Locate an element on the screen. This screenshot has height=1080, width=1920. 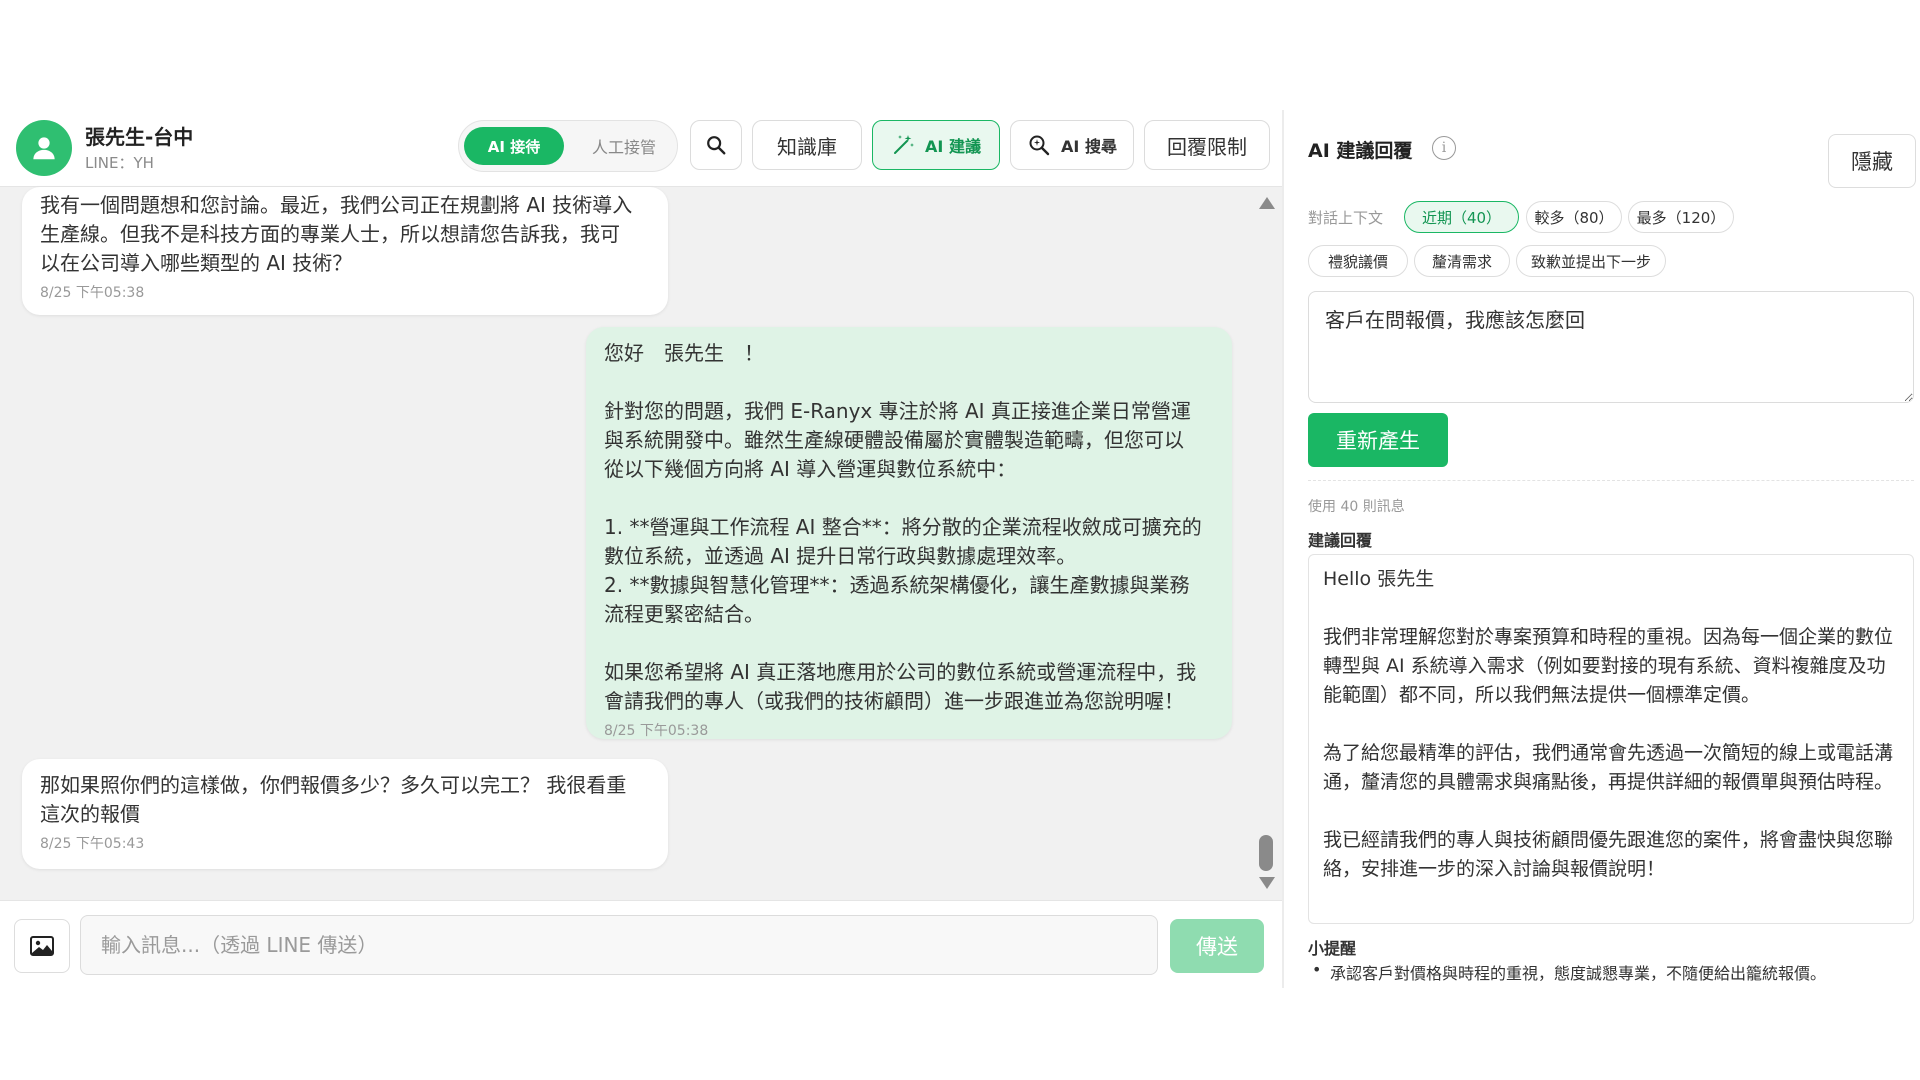
ai-suggest-button: AI 建議 is located at coordinates (936, 145).